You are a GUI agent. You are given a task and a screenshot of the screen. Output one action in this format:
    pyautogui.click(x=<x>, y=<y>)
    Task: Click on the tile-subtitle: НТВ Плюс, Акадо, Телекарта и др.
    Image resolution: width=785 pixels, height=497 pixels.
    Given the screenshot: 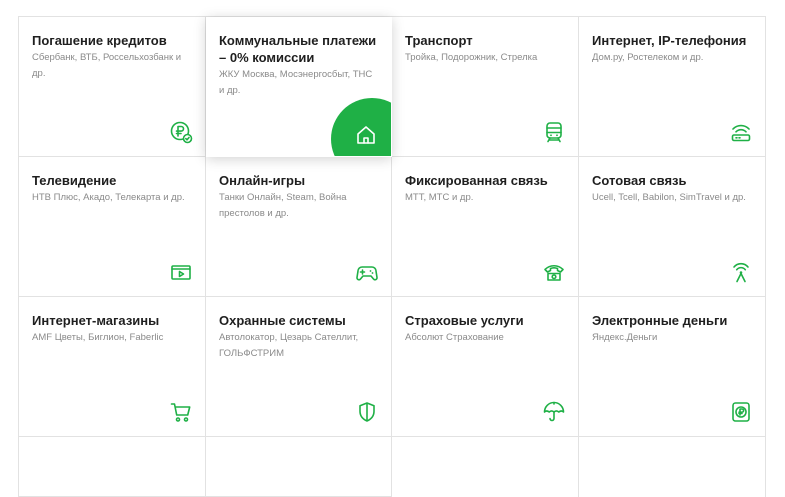 What is the action you would take?
    pyautogui.click(x=108, y=197)
    